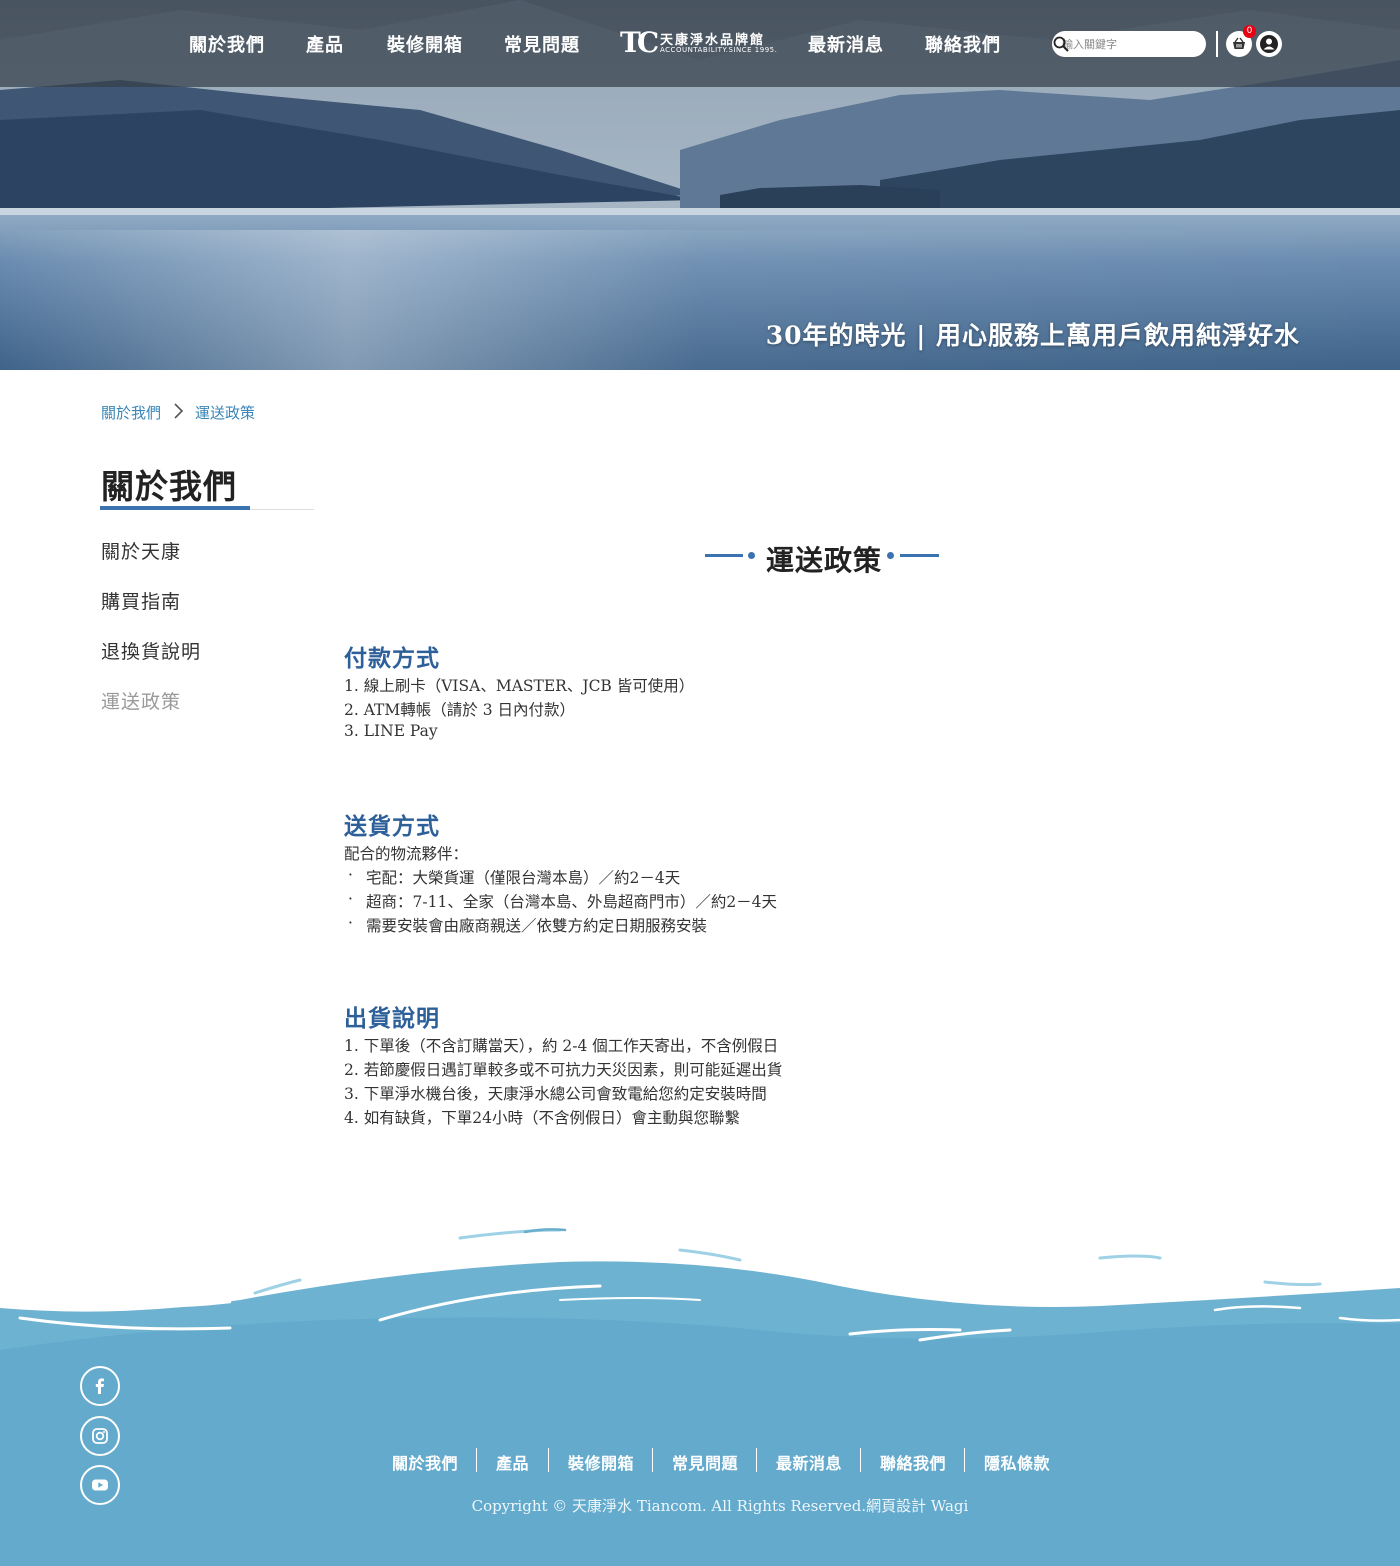  What do you see at coordinates (151, 650) in the screenshot?
I see `sidebar-item-returns: 退換貨說明` at bounding box center [151, 650].